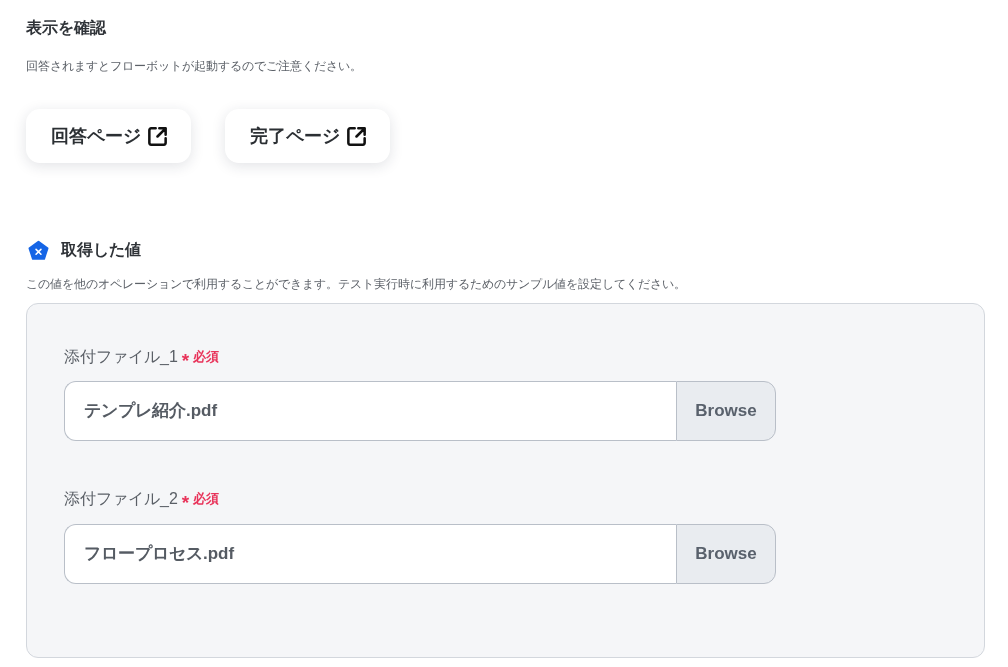 The height and width of the screenshot is (667, 1008). I want to click on section-title: 表示を確認, so click(66, 28).